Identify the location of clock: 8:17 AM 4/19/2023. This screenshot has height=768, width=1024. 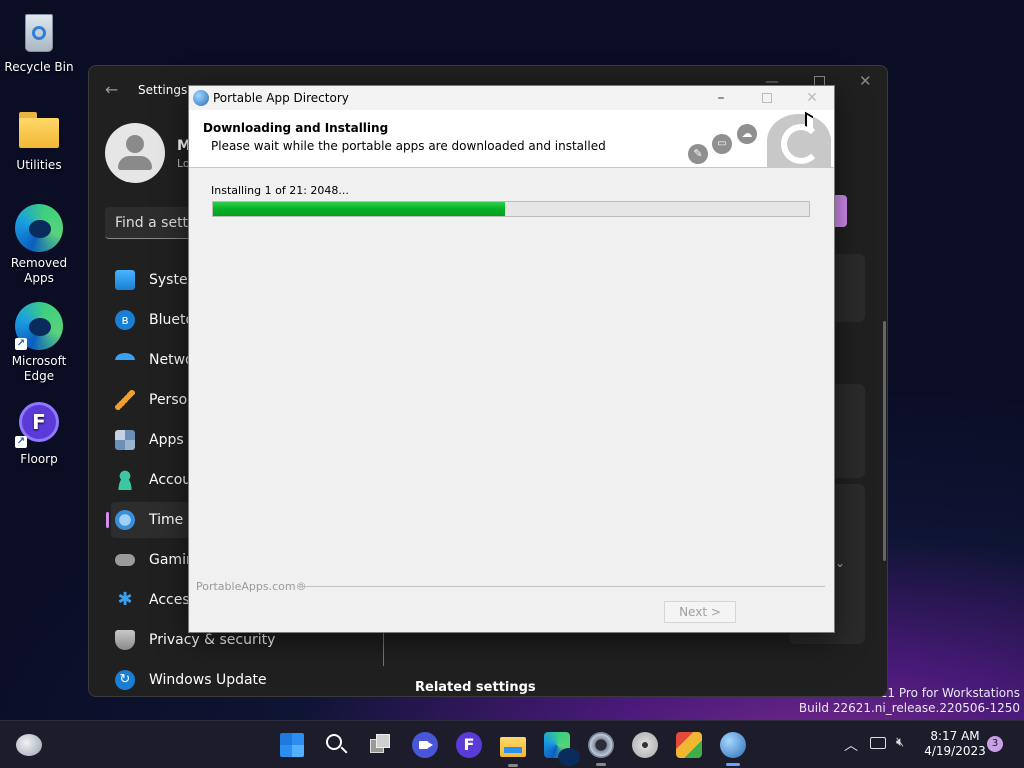
(955, 744).